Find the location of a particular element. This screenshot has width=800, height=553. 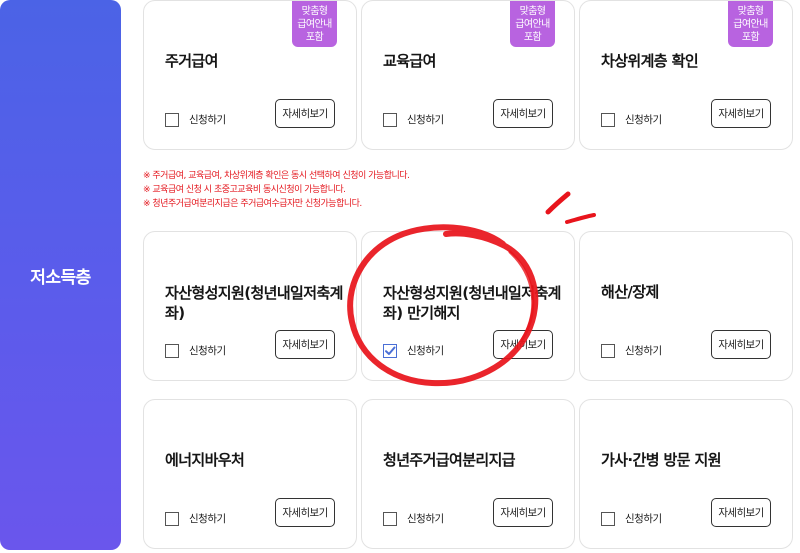

apply-checkbox-checked is located at coordinates (390, 350).